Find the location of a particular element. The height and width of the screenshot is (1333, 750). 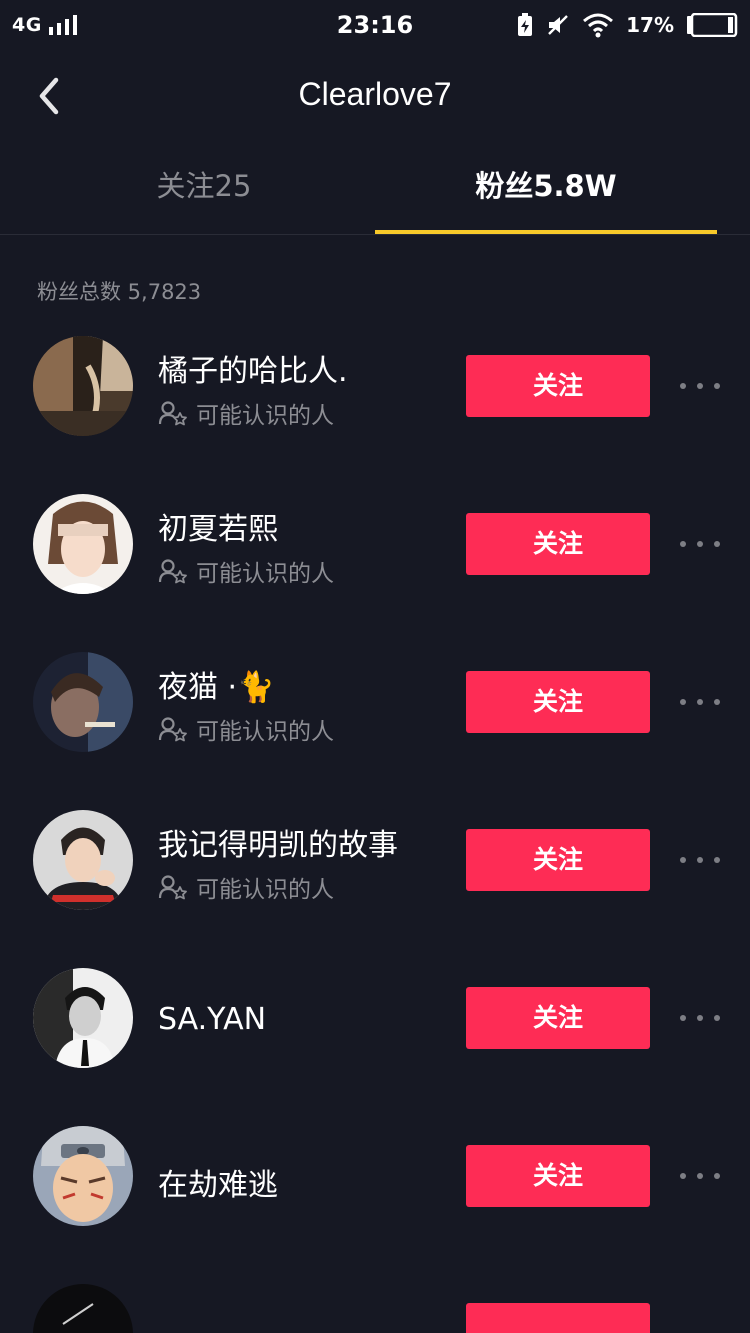

follower-name: SA.YAN is located at coordinates (212, 1019).